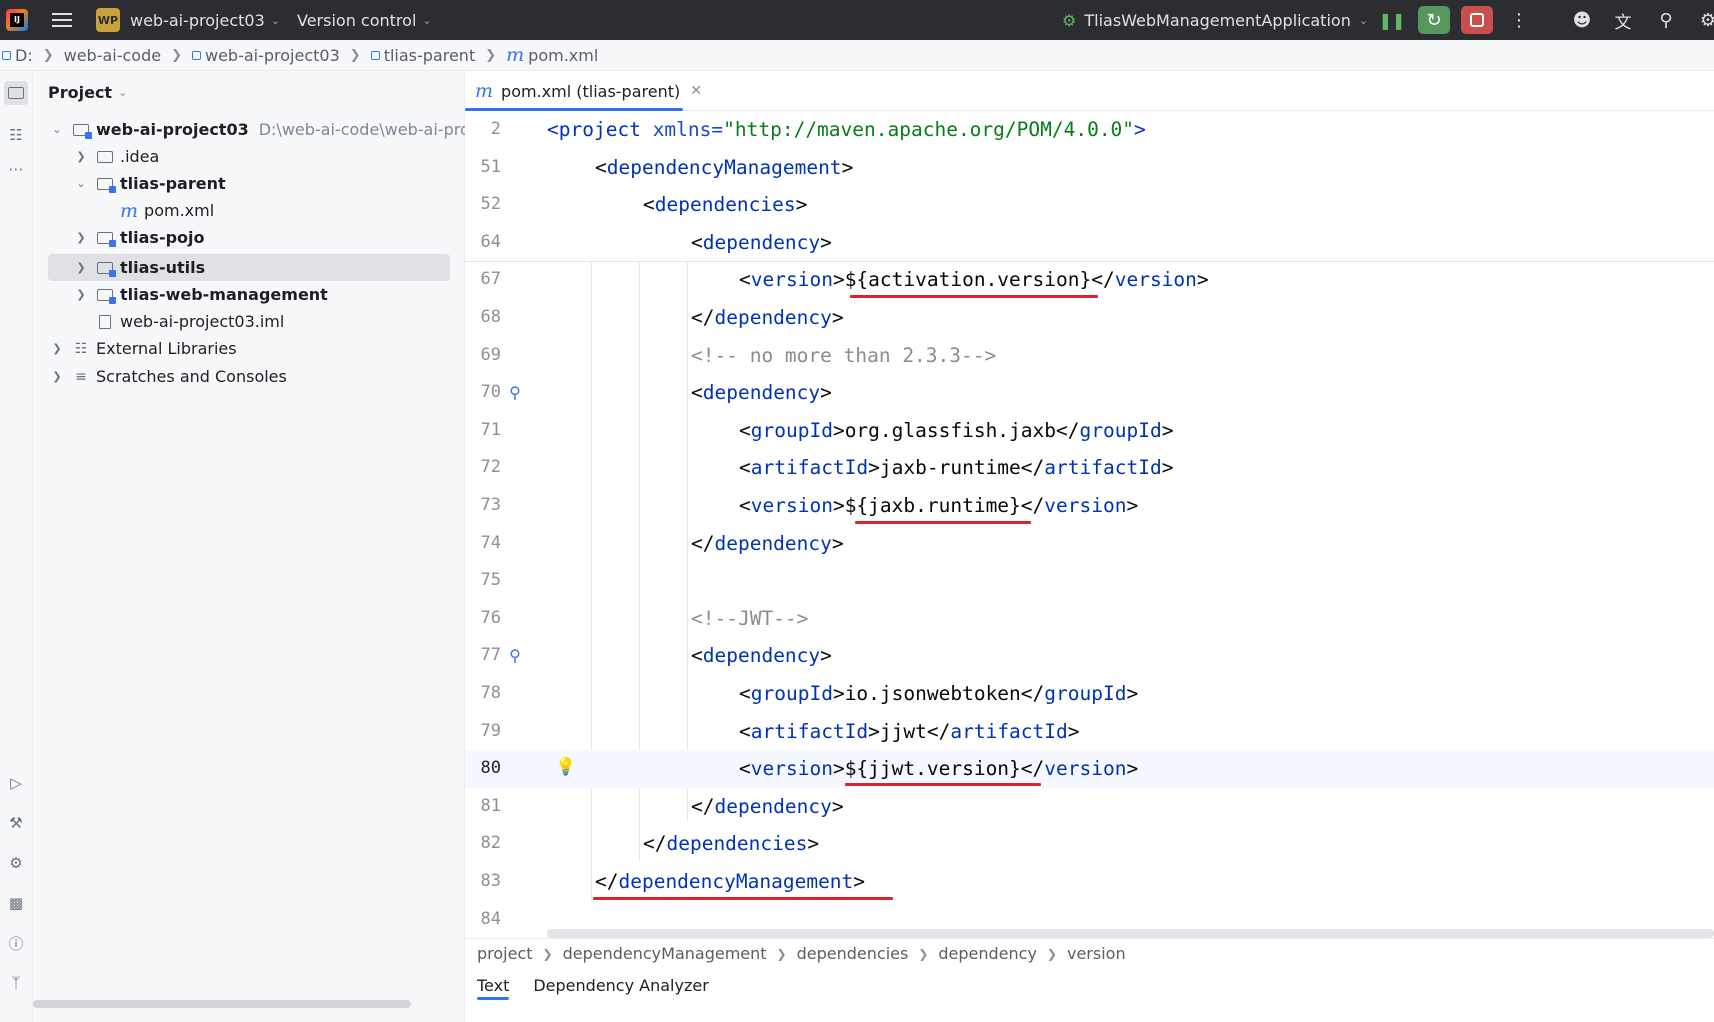 This screenshot has height=1022, width=1714. I want to click on code-line: 64 <dependency>, so click(1089, 243).